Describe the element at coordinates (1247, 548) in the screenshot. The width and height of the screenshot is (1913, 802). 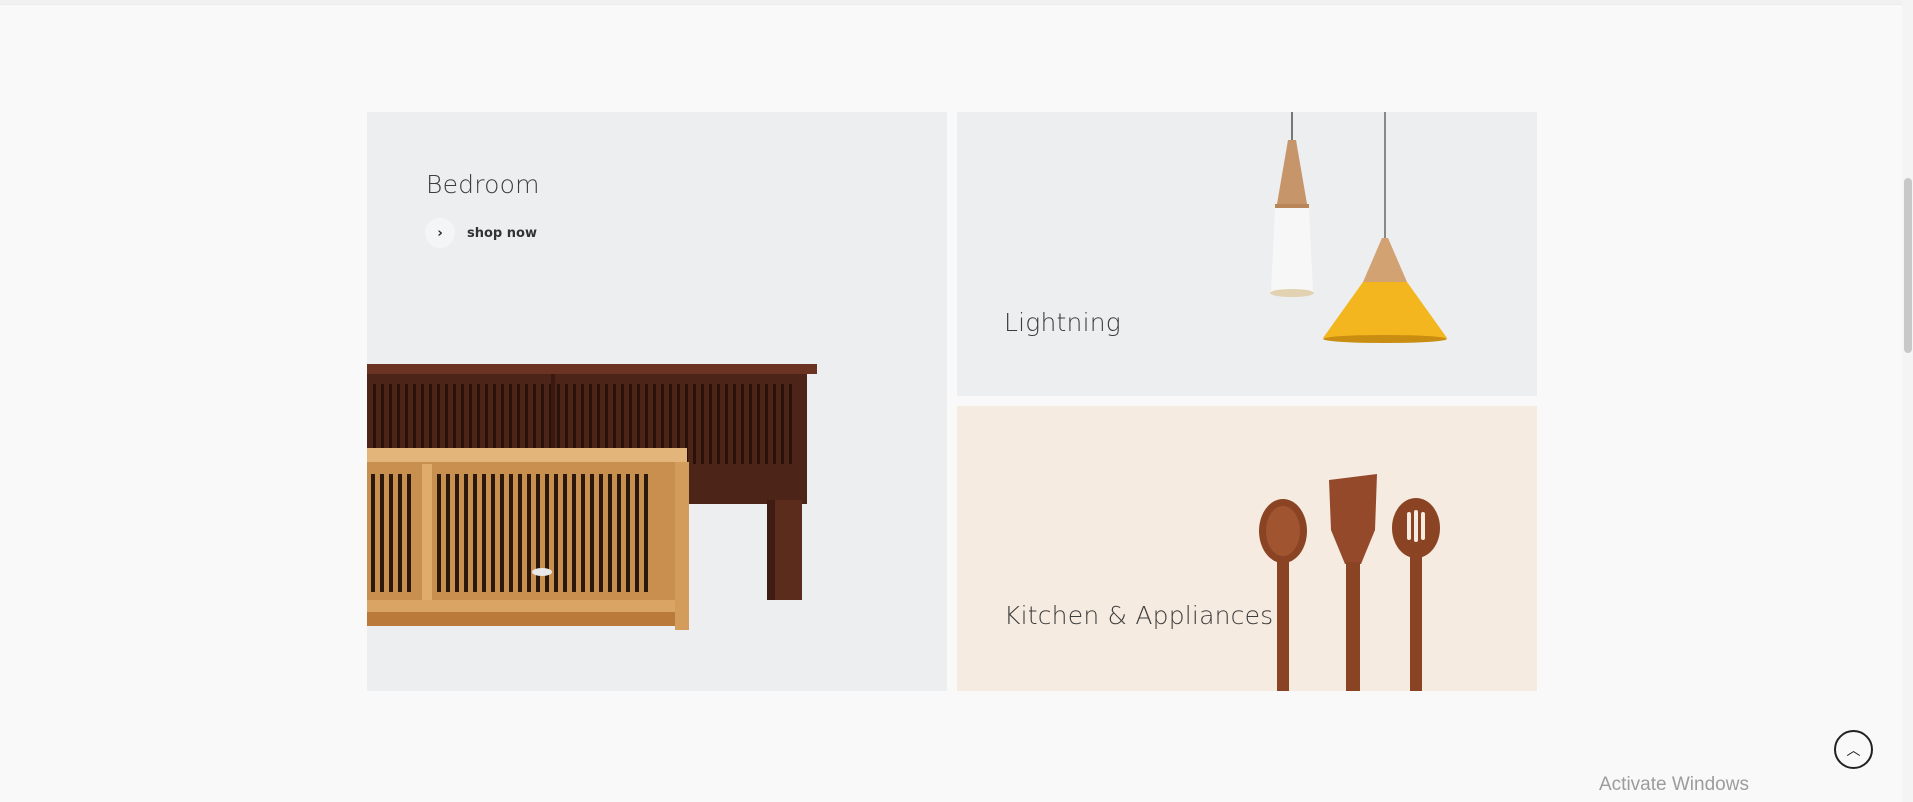
I see `banner-kitchen: Kitchen & Appliances` at that location.